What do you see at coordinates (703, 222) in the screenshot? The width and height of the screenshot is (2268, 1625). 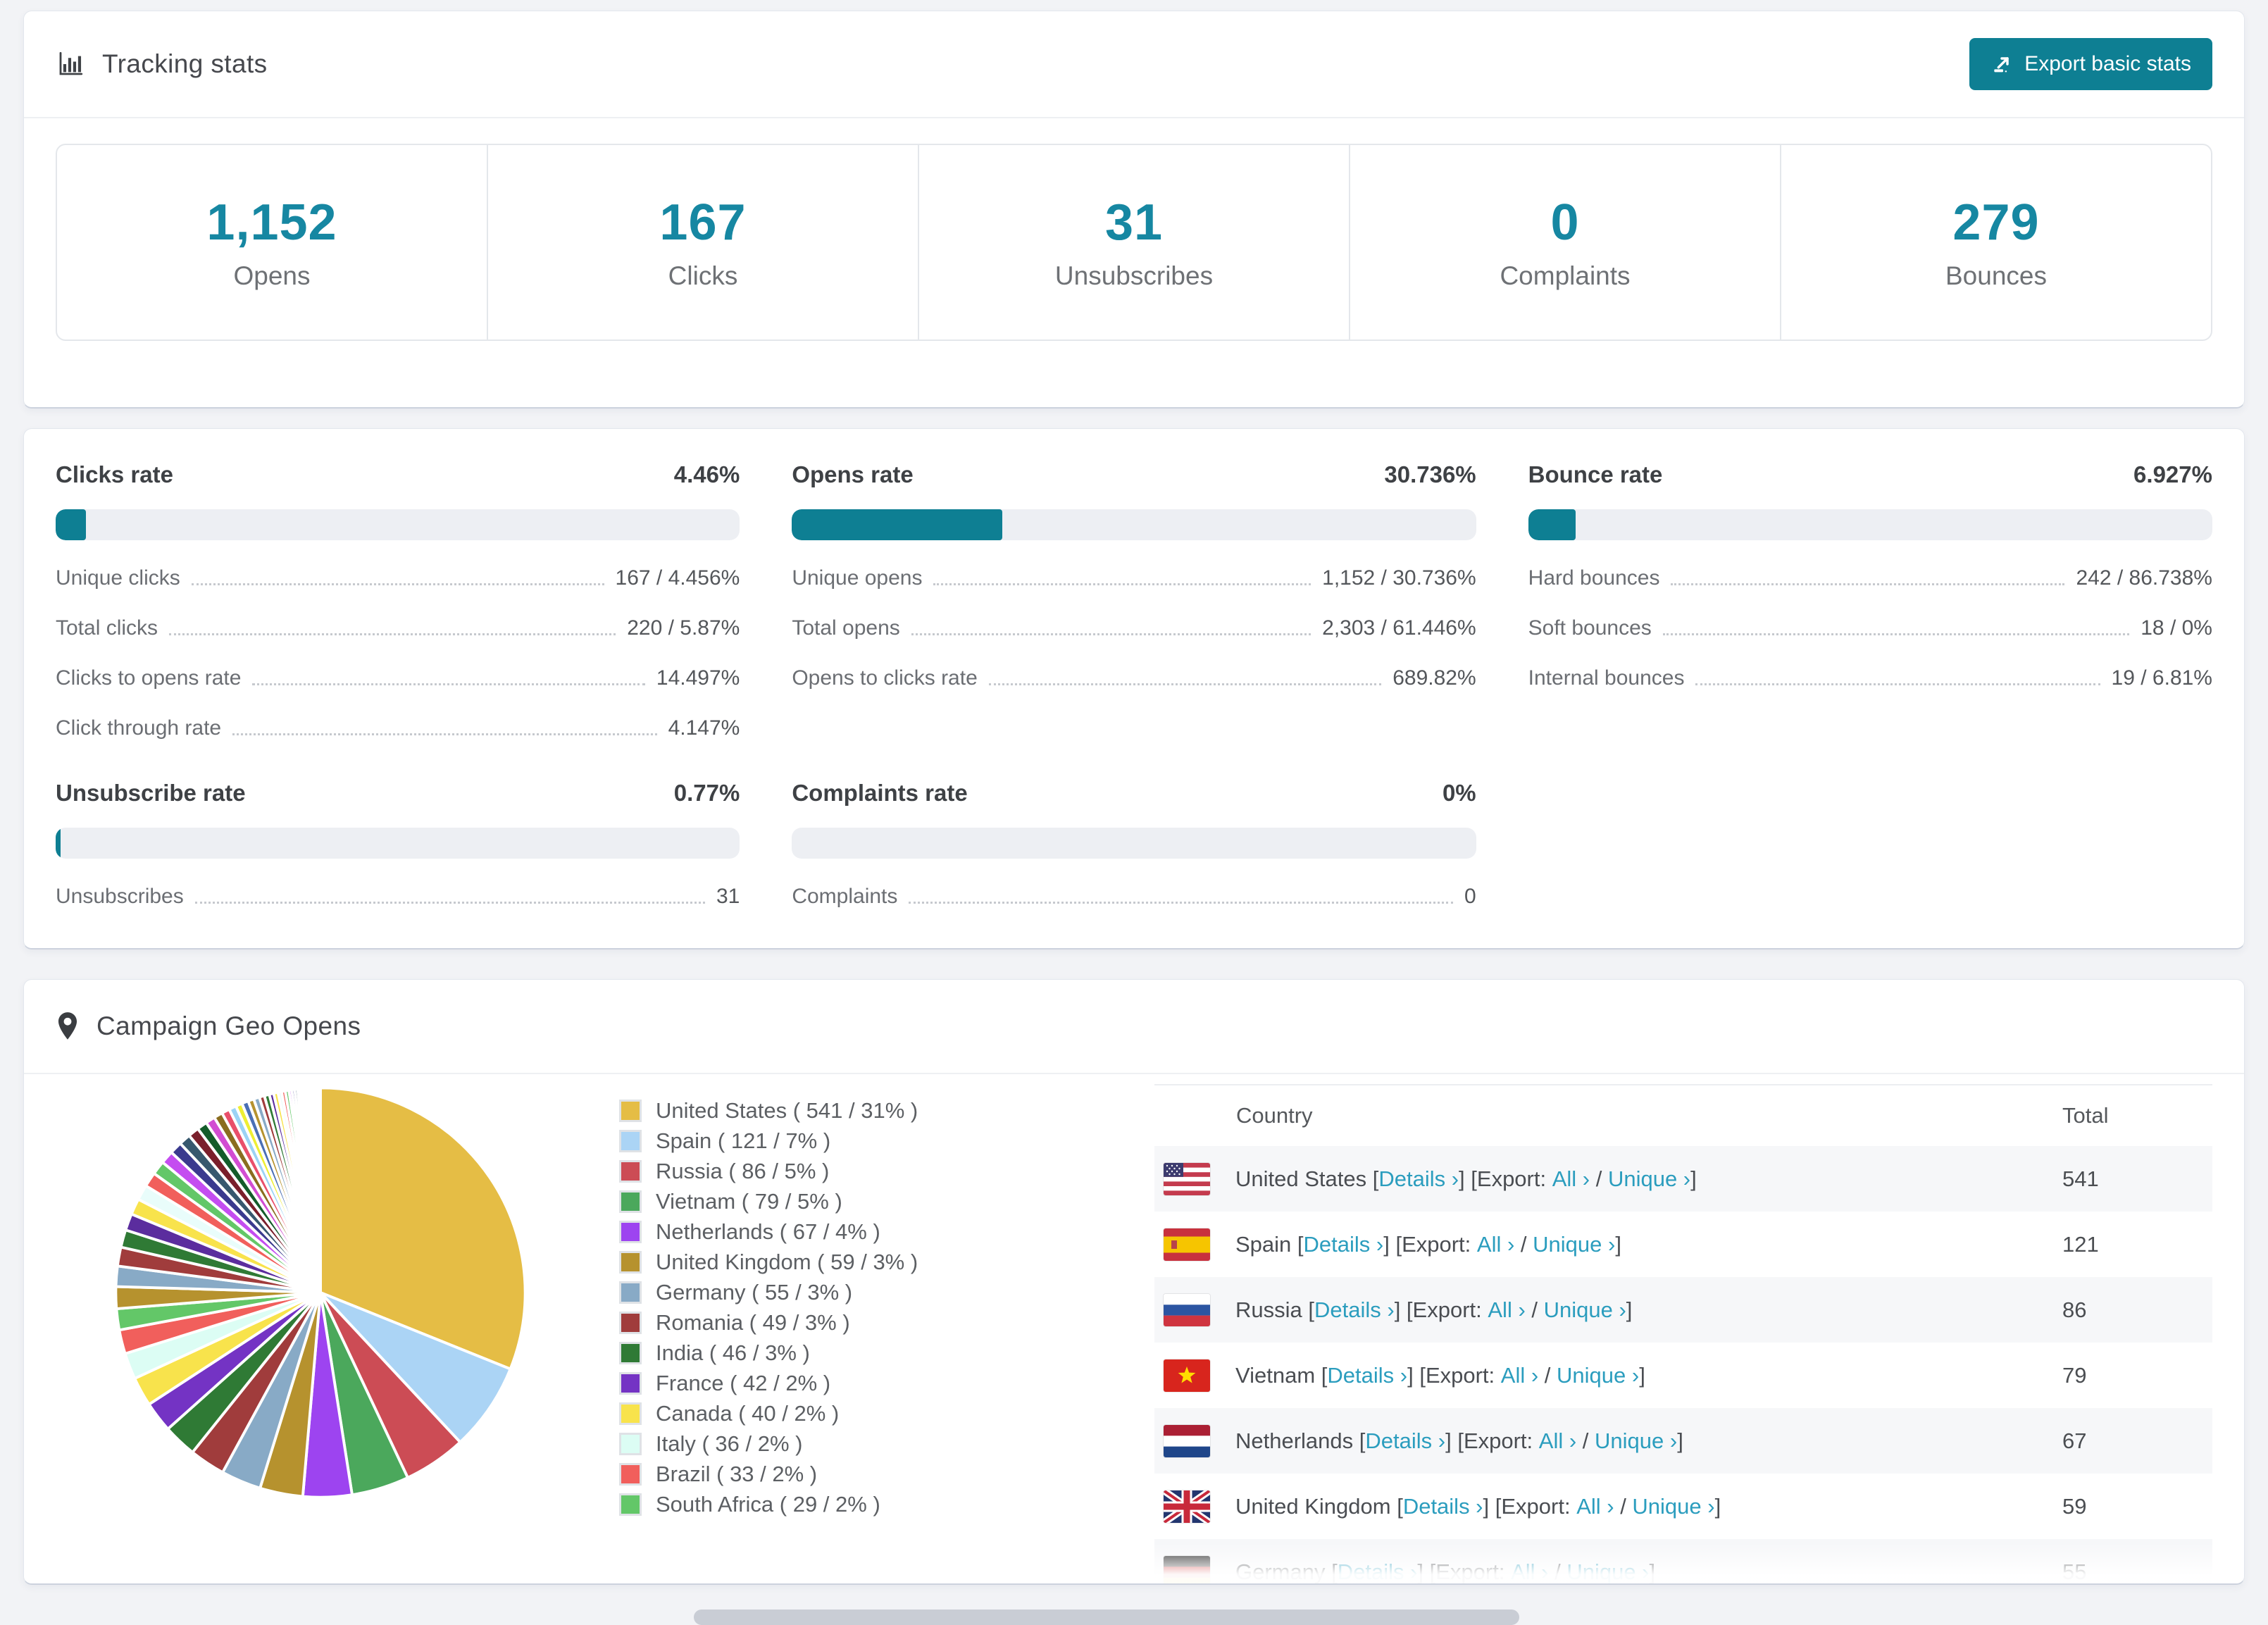 I see `stat-value: 167` at bounding box center [703, 222].